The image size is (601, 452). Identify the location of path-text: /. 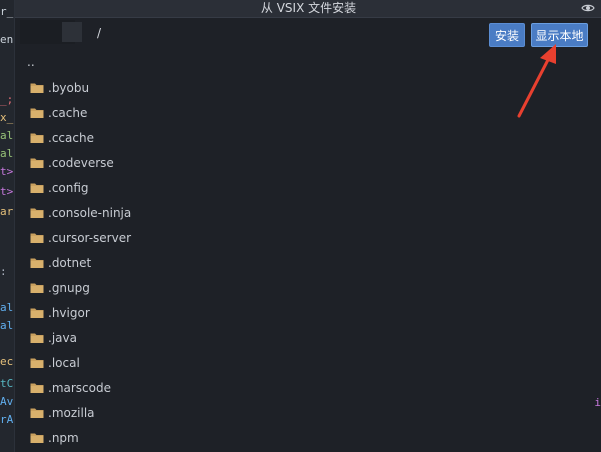
(99, 33).